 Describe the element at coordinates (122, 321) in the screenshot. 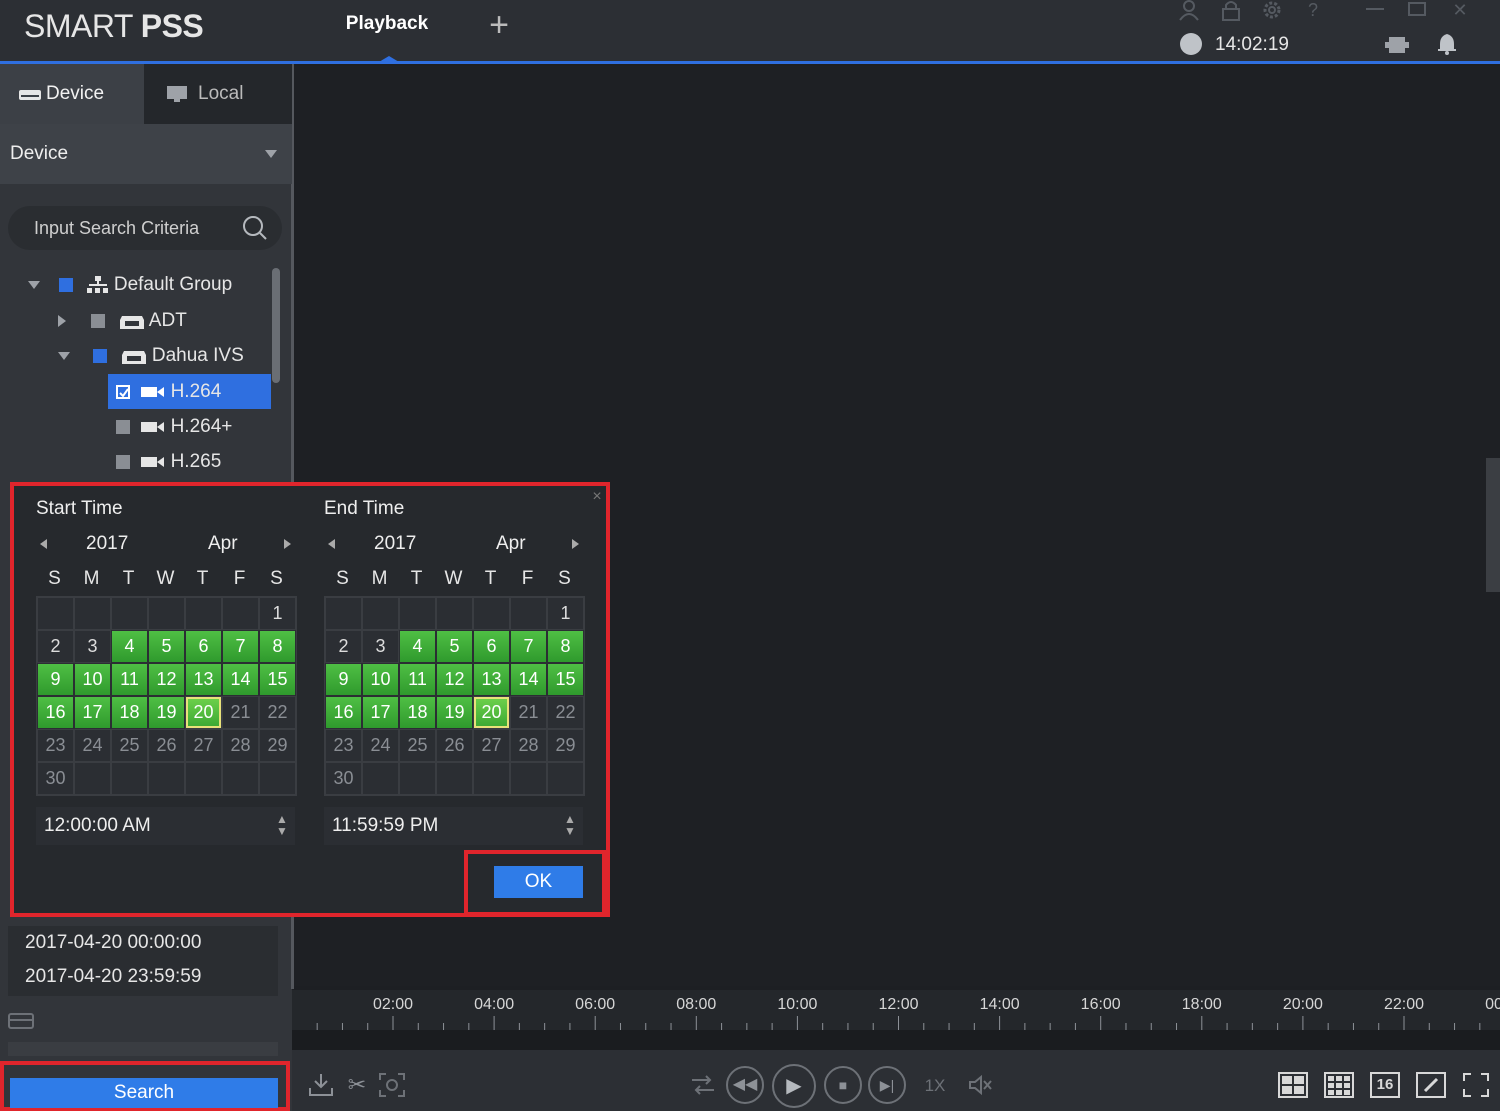

I see `tree-item-adt: ADT` at that location.